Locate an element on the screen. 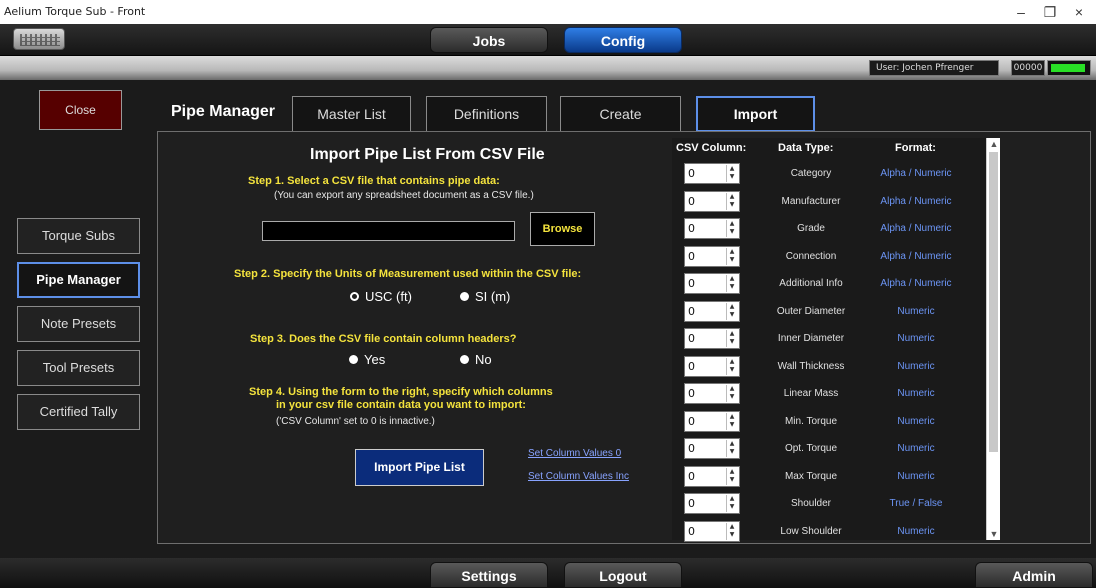 The width and height of the screenshot is (1096, 588). radio-no: No is located at coordinates (476, 359).